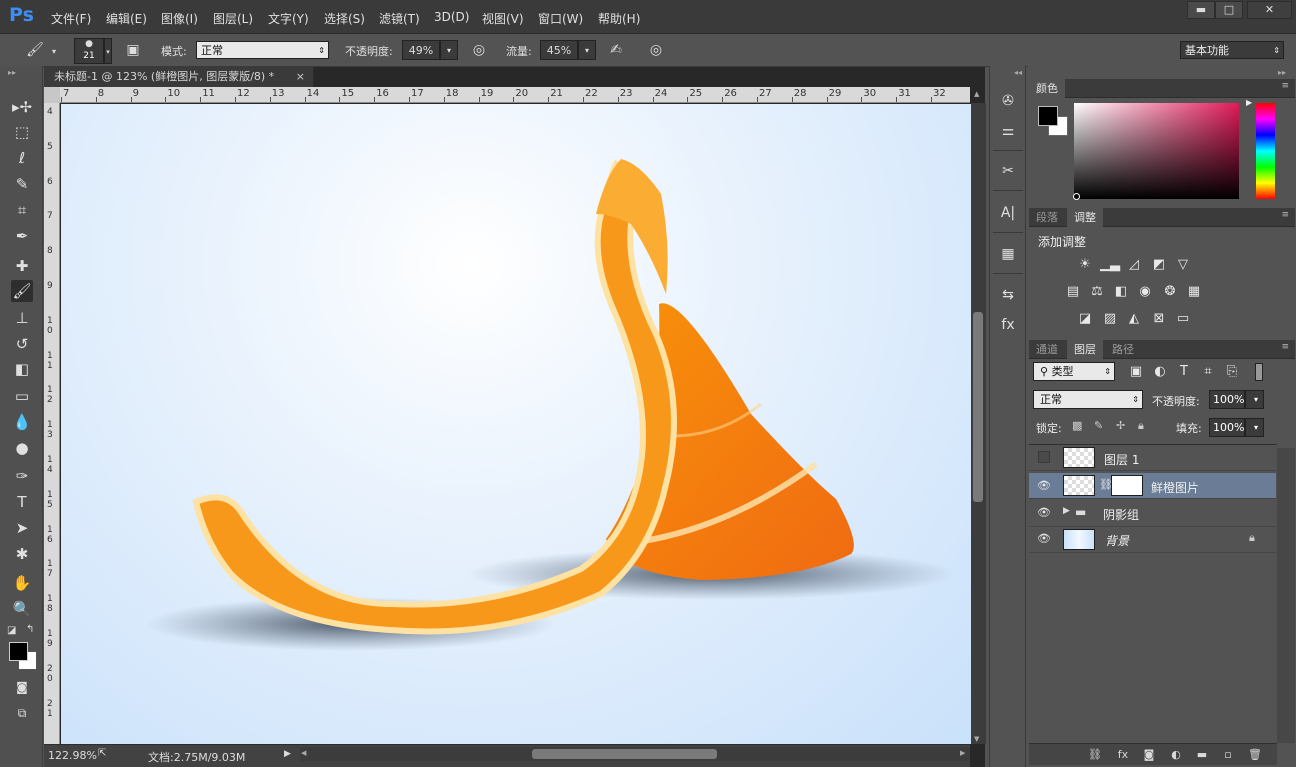  Describe the element at coordinates (1074, 371) in the screenshot. I see `layer-filter-select: ⚲ 类型 ⇕` at that location.